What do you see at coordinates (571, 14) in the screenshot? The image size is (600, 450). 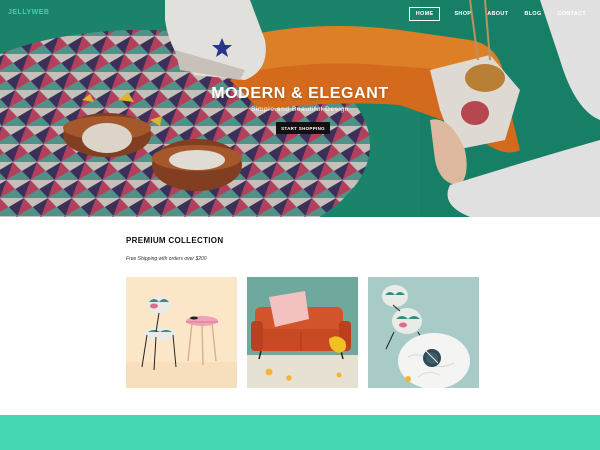 I see `nav-item-contact: CONTACT` at bounding box center [571, 14].